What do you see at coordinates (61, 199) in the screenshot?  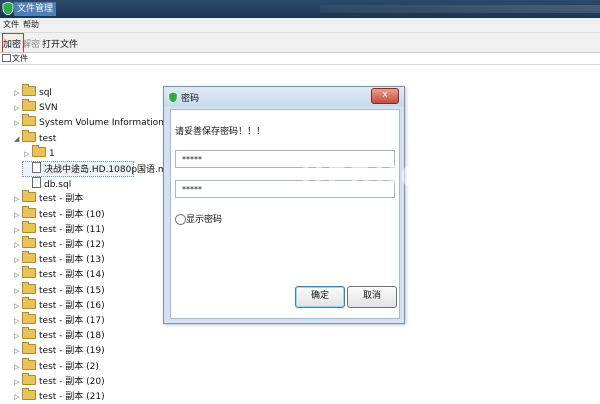 I see `tree-item-label: test - 副本` at bounding box center [61, 199].